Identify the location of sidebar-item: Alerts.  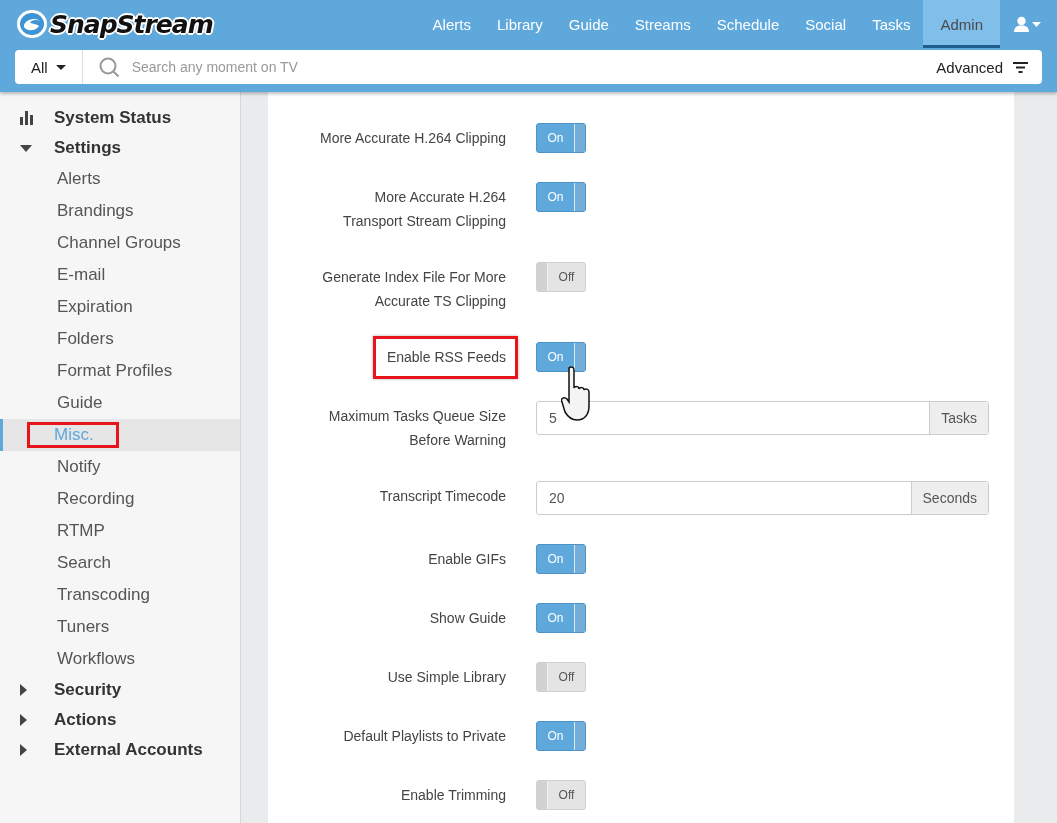
(79, 179).